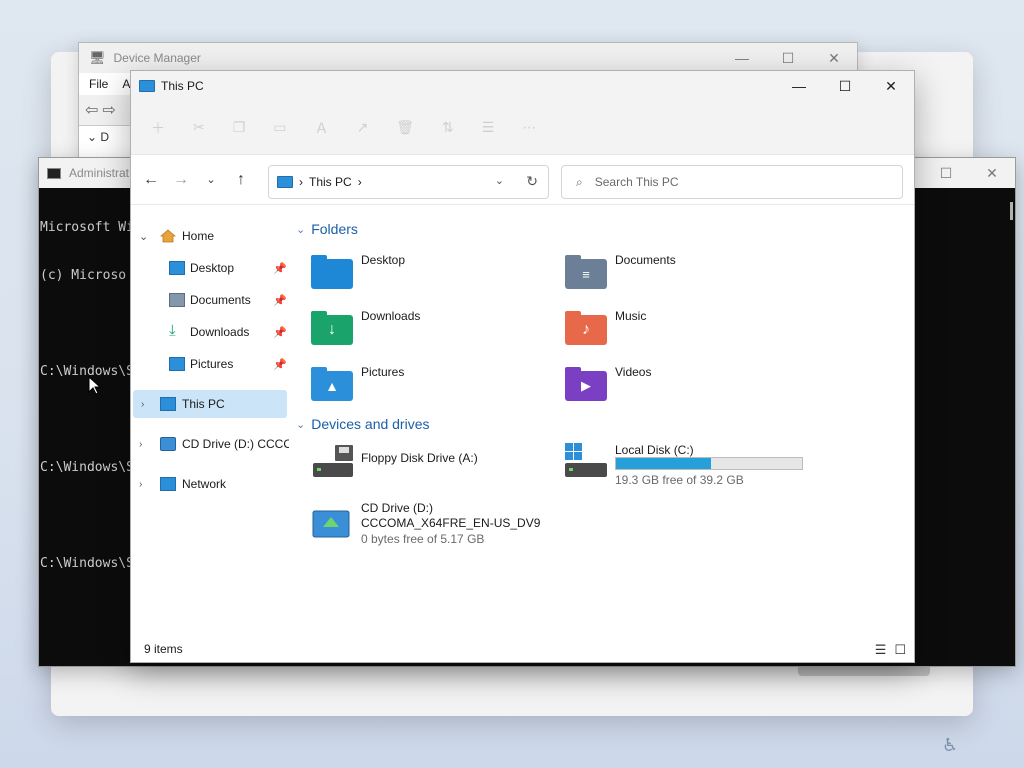 The image size is (1024, 768). Describe the element at coordinates (448, 127) in the screenshot. I see `sort-icon: ⇅` at that location.